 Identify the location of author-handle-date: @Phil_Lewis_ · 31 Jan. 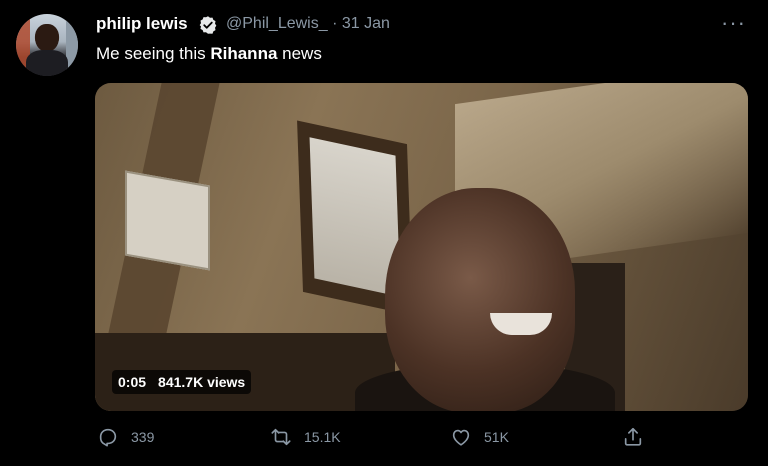
(308, 24).